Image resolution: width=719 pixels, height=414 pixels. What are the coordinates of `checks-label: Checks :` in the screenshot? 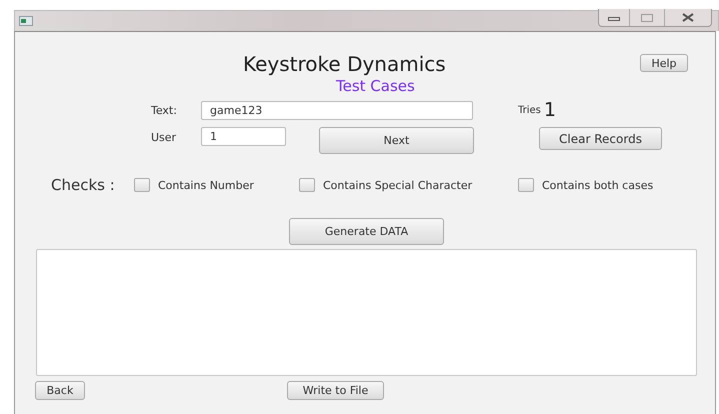 It's located at (83, 185).